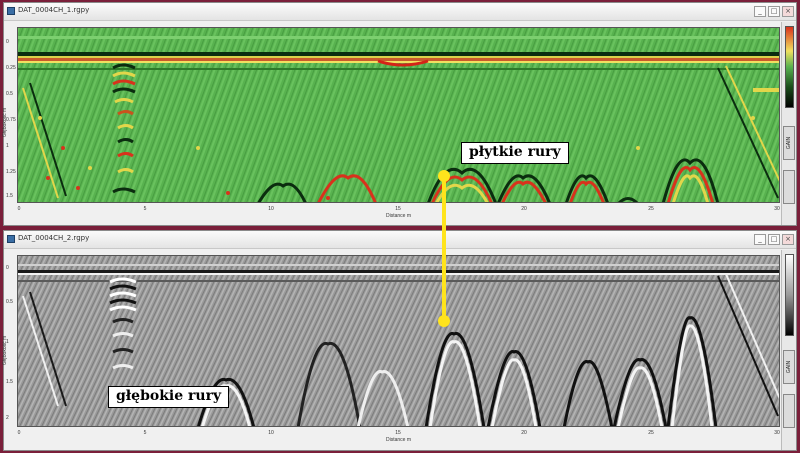  I want to click on window-titlebar: DAT_0004CH_1.rgpy _ □ ×, so click(400, 12).